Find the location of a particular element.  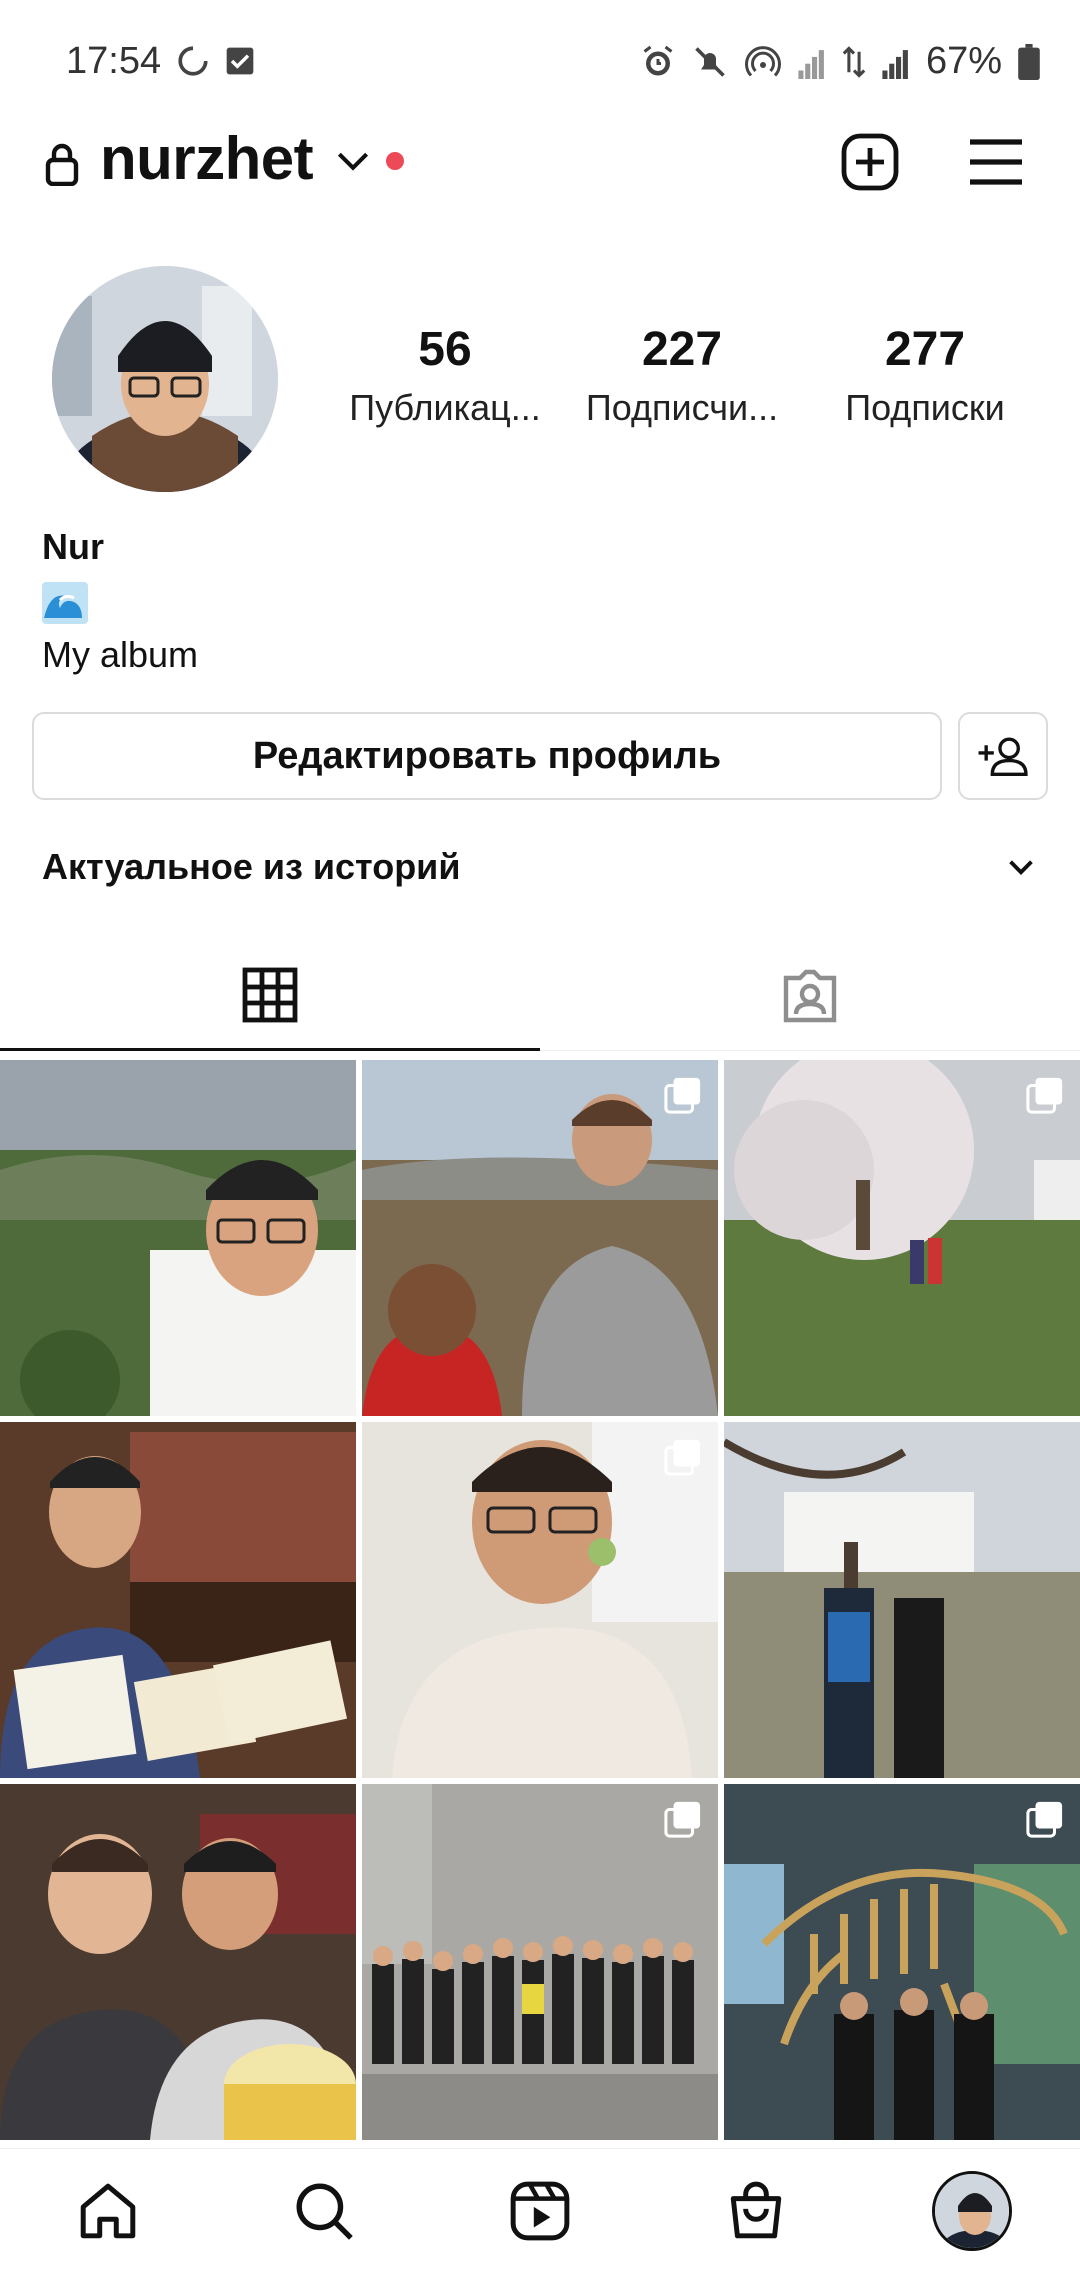

add-person-icon is located at coordinates (1003, 756).